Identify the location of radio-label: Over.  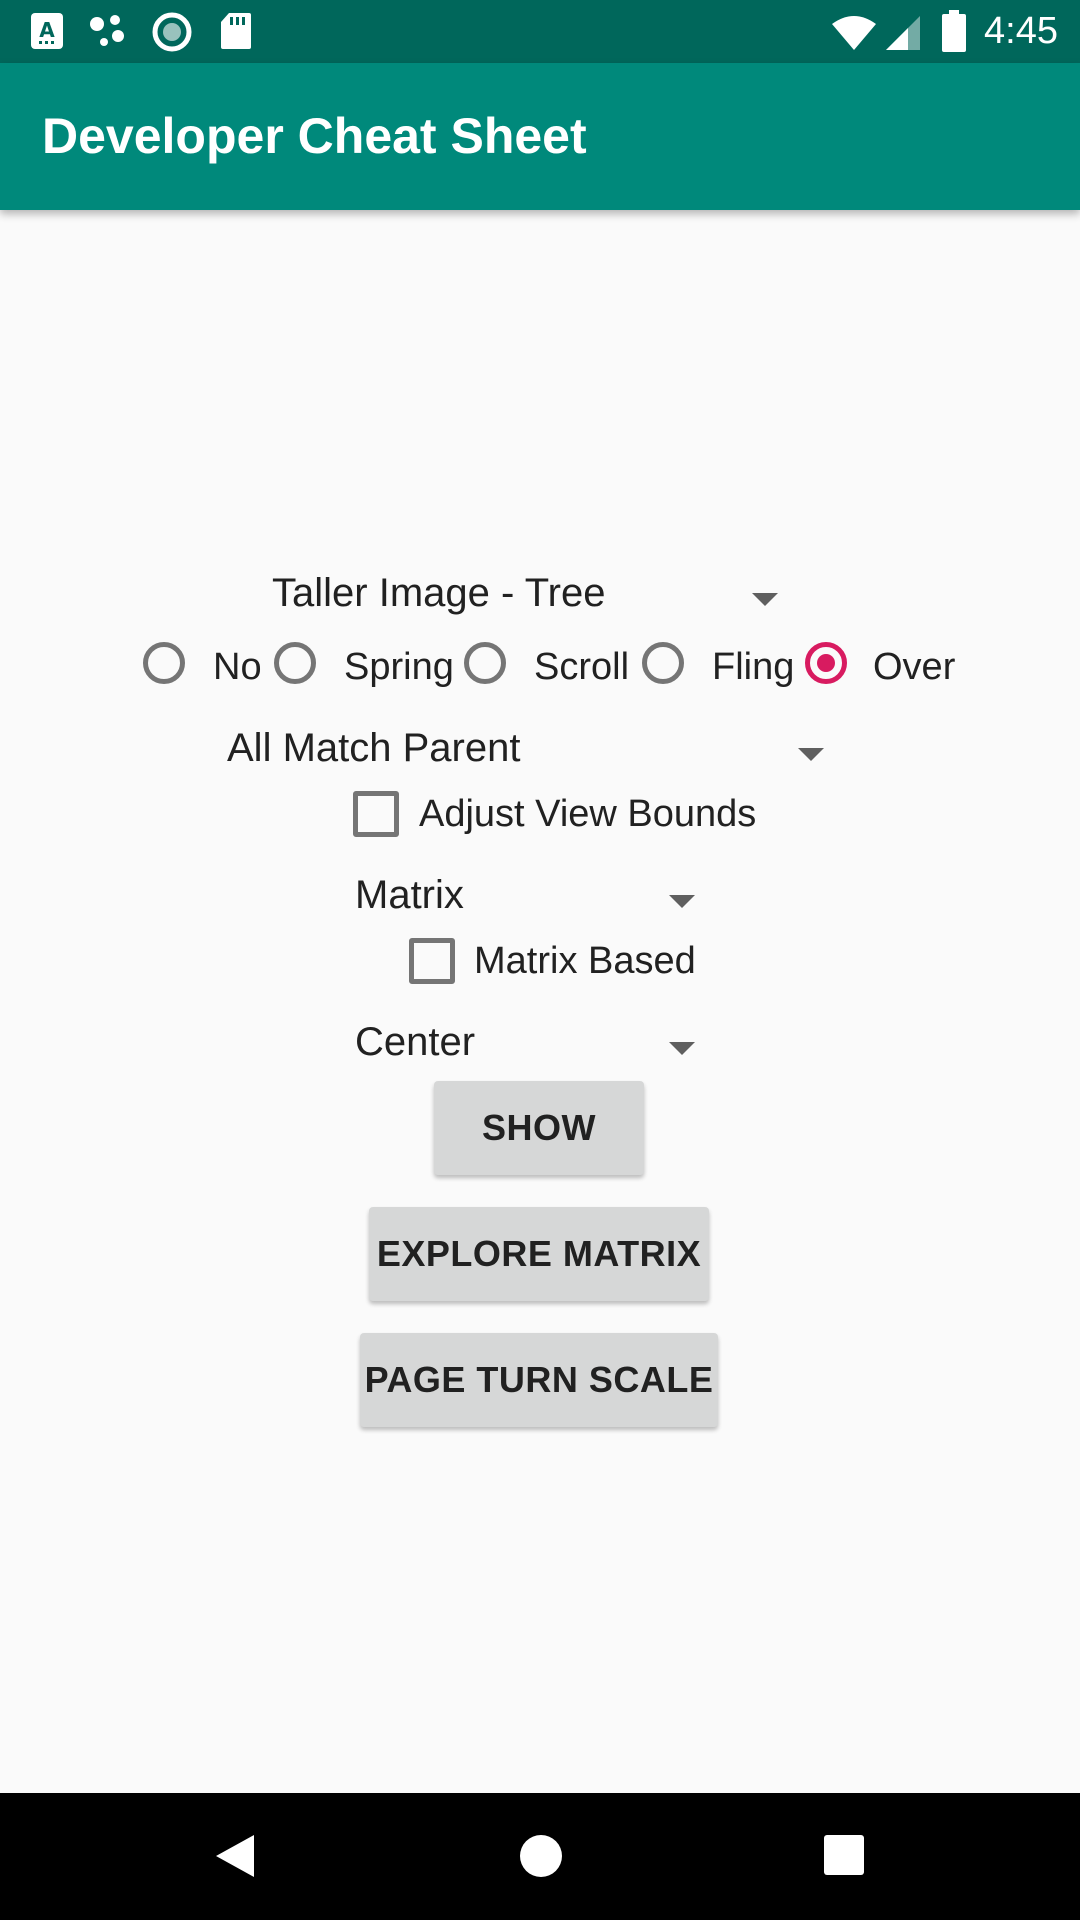
(914, 667).